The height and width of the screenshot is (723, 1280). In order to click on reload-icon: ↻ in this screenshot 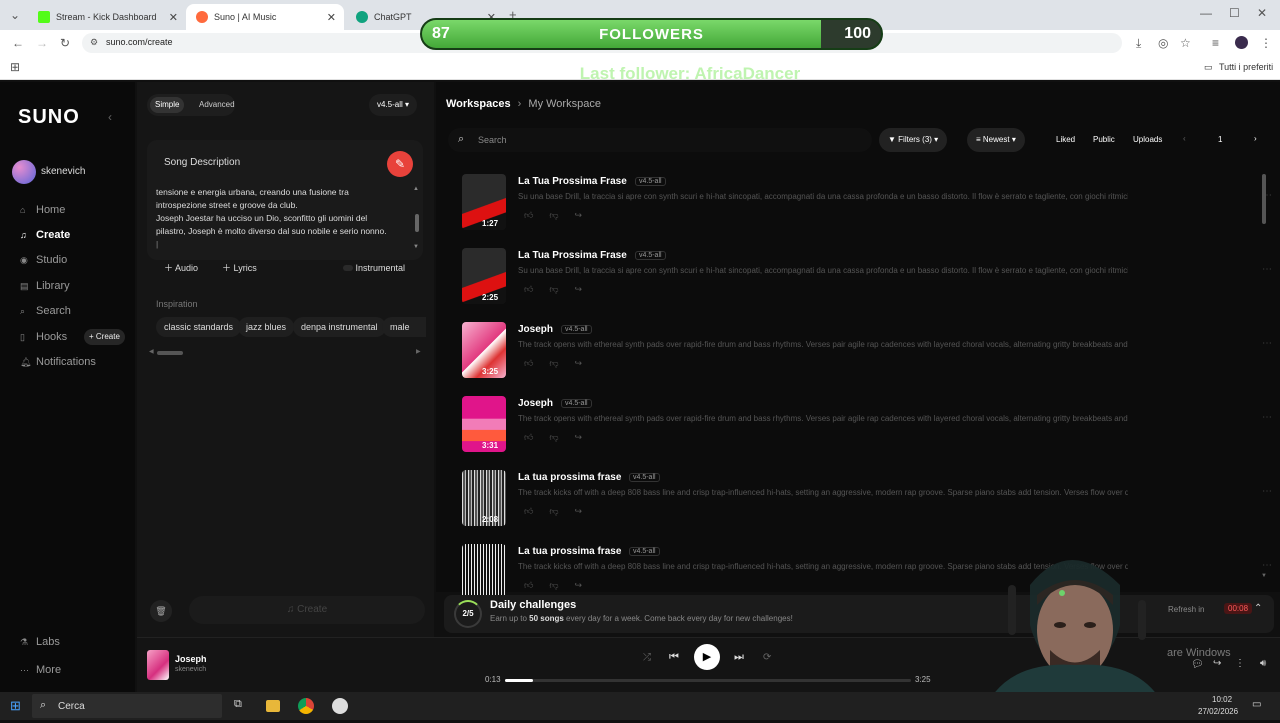, I will do `click(65, 43)`.